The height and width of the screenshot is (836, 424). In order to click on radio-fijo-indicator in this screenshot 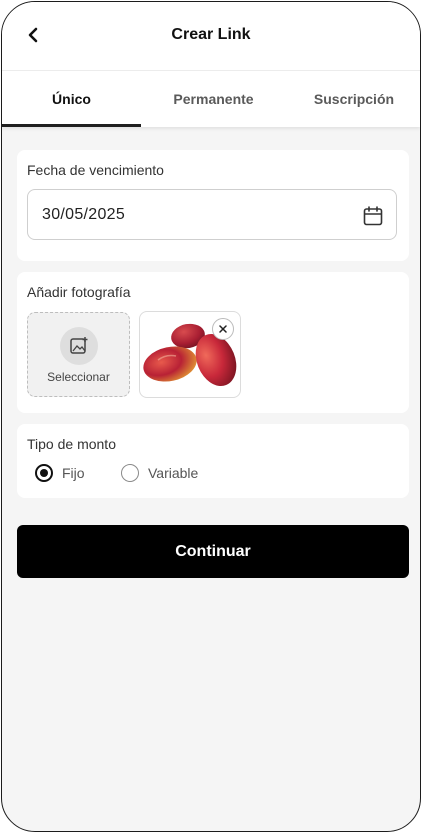, I will do `click(44, 473)`.